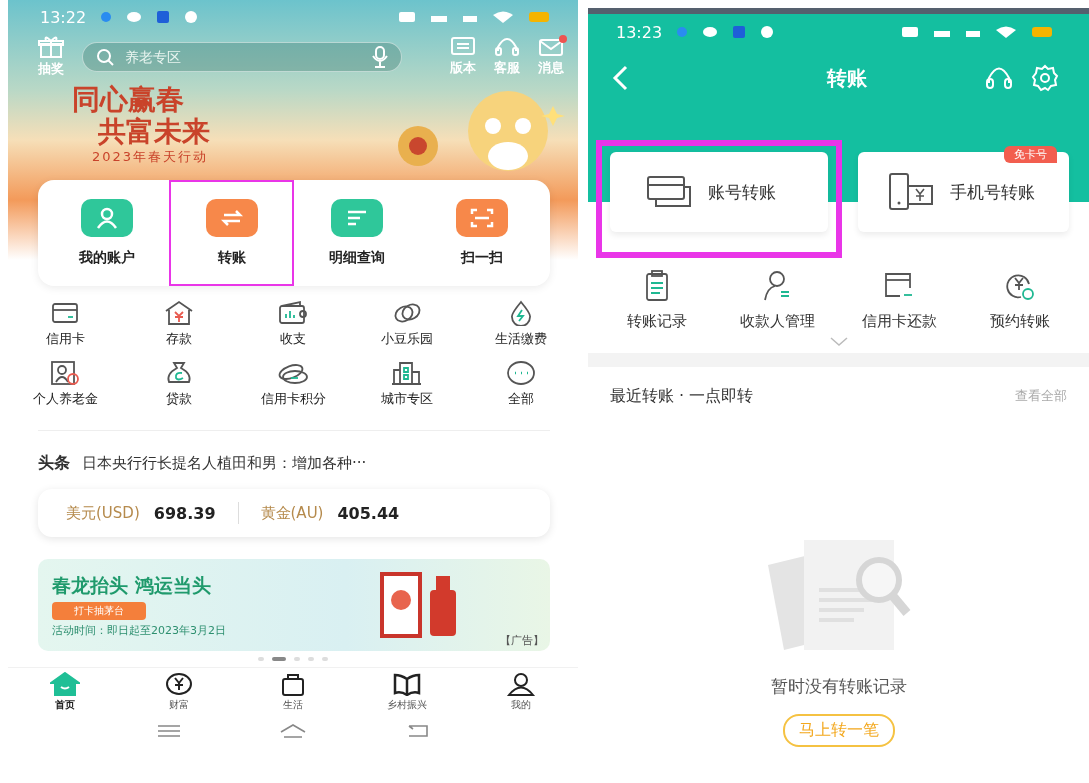 The height and width of the screenshot is (783, 1089). Describe the element at coordinates (899, 321) in the screenshot. I see `tool-label: 信用卡还款` at that location.